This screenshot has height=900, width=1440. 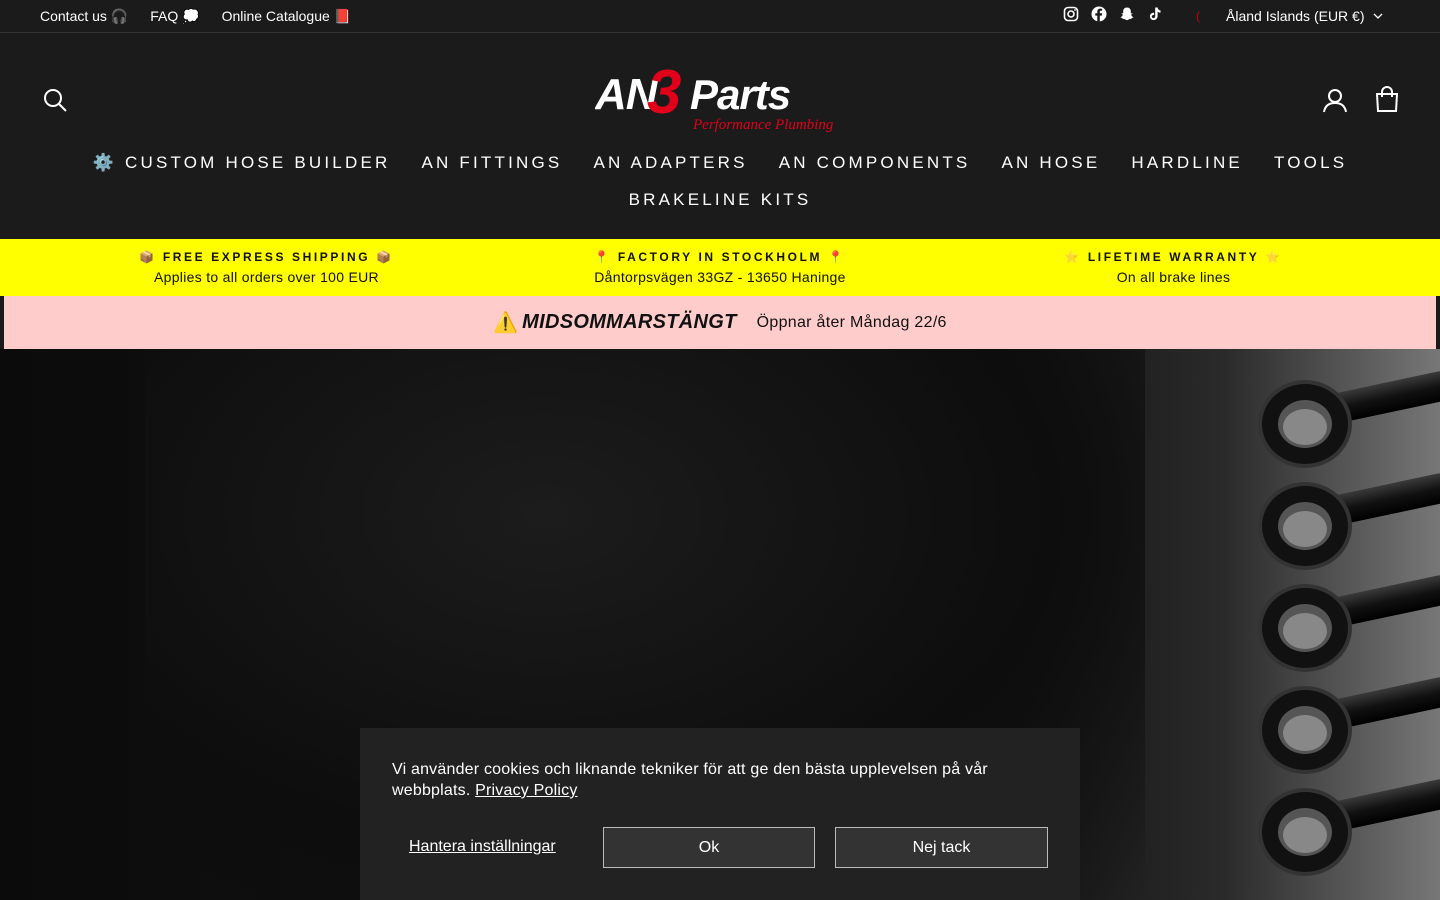 What do you see at coordinates (1198, 16) in the screenshot?
I see `flag-icon: (` at bounding box center [1198, 16].